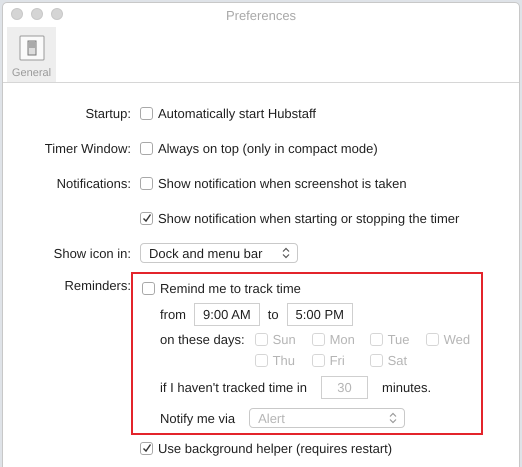 Image resolution: width=522 pixels, height=467 pixels. What do you see at coordinates (282, 183) in the screenshot?
I see `checkbox-label: Show notification when screenshot is taken` at bounding box center [282, 183].